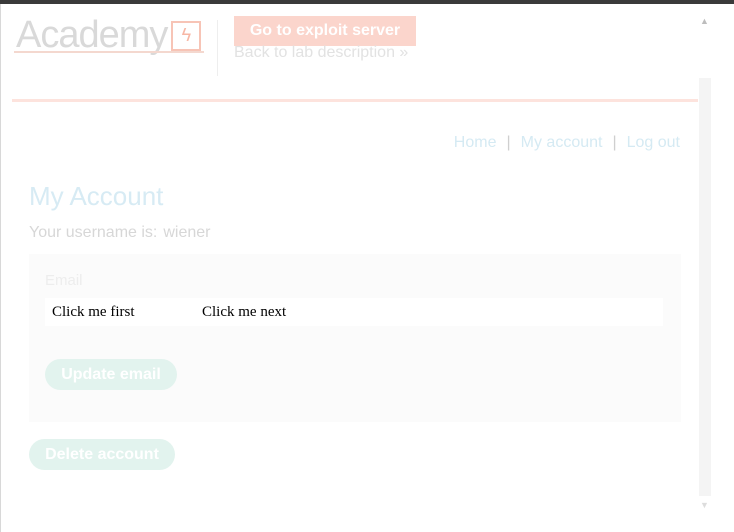 This screenshot has width=734, height=532. I want to click on username-label: Your username is:, so click(93, 232).